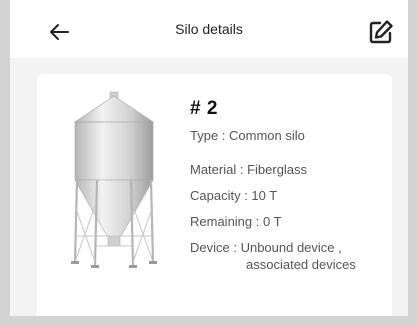 The width and height of the screenshot is (418, 326). What do you see at coordinates (247, 135) in the screenshot?
I see `silo-type: Type : Common silo` at bounding box center [247, 135].